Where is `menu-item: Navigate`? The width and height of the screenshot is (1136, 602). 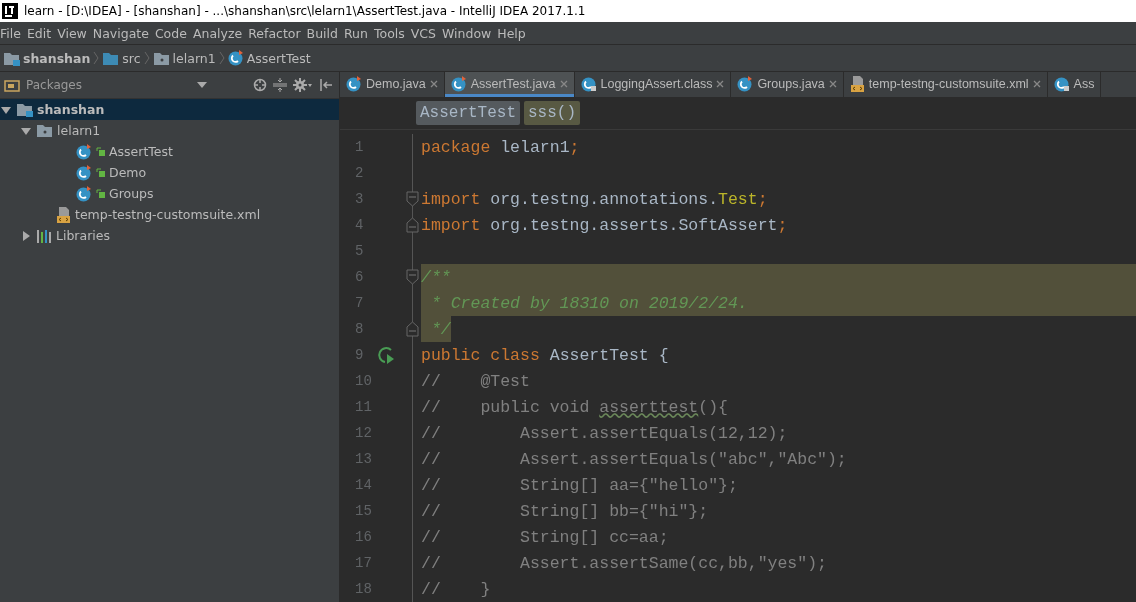
menu-item: Navigate is located at coordinates (121, 33).